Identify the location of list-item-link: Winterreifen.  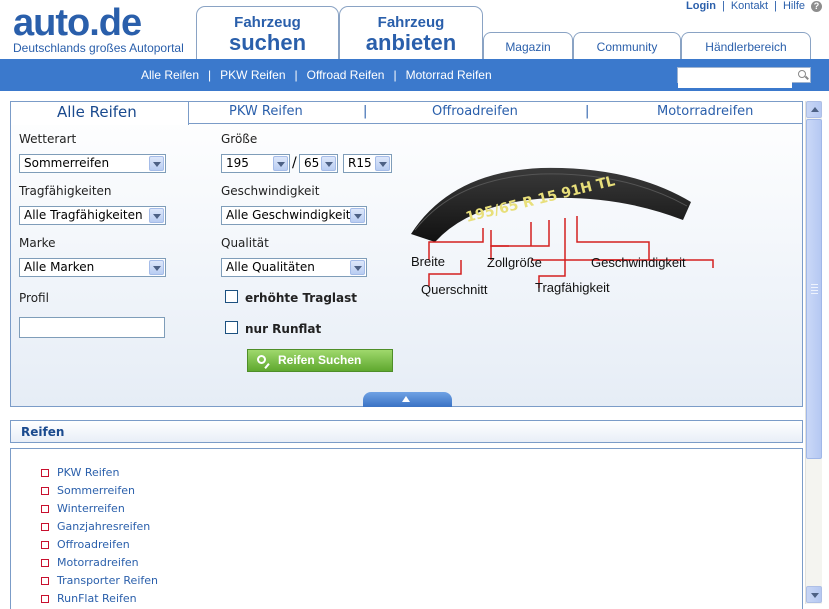
(91, 508).